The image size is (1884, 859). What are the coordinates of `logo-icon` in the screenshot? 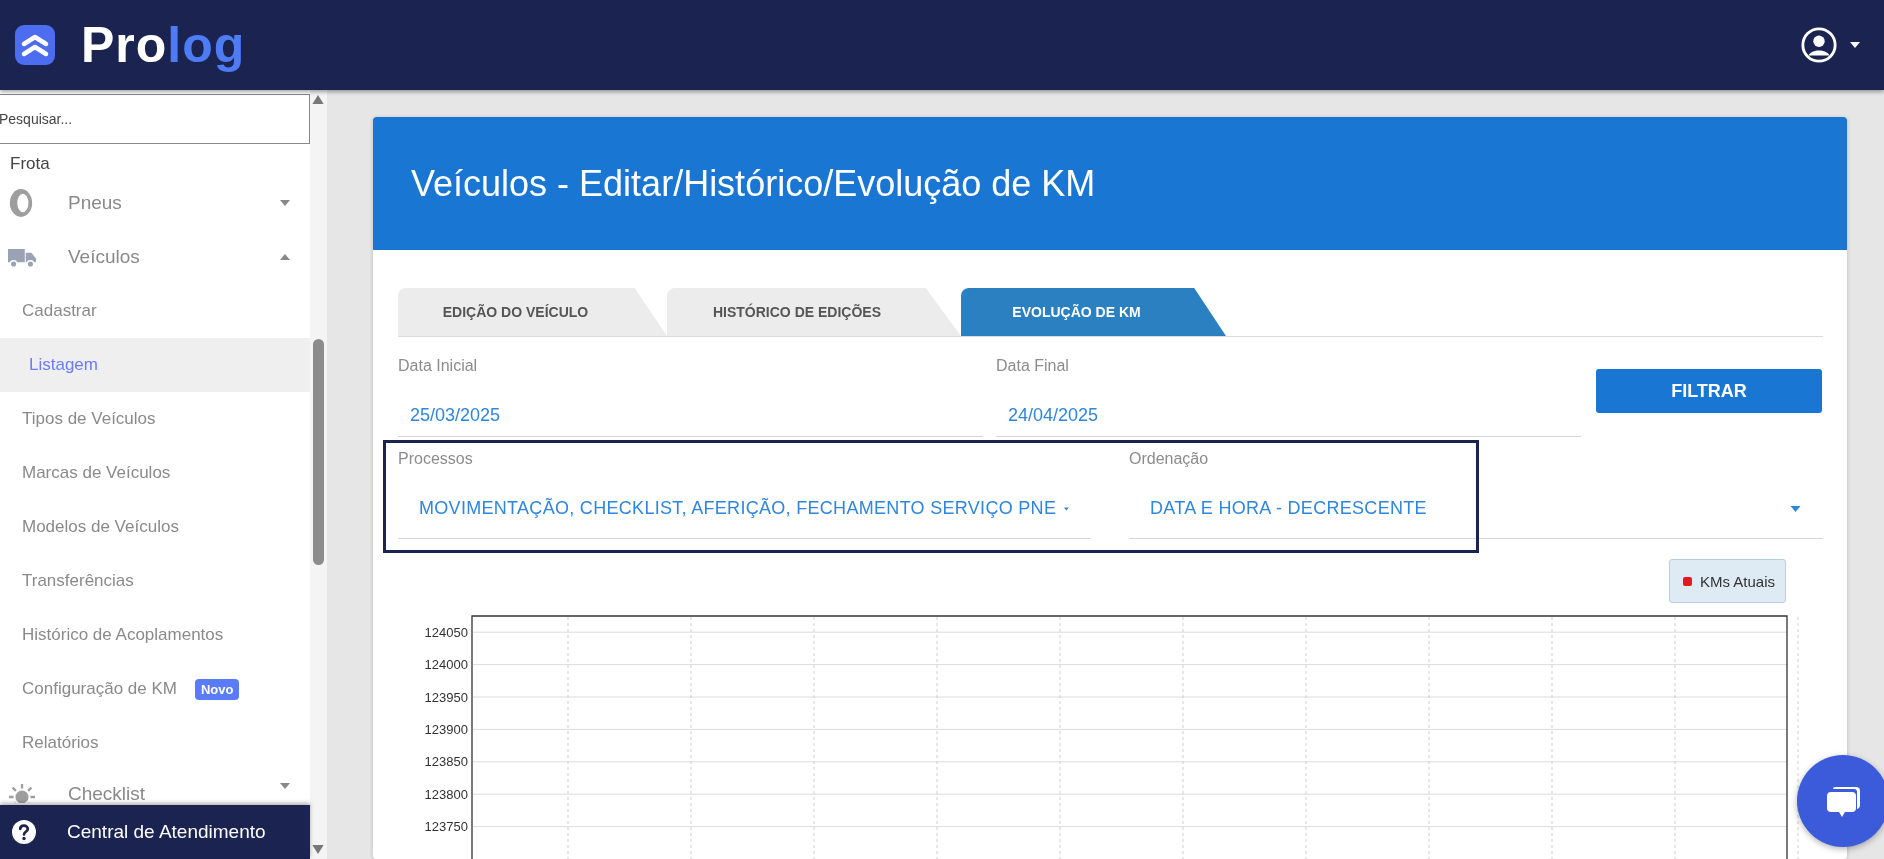 It's located at (35, 45).